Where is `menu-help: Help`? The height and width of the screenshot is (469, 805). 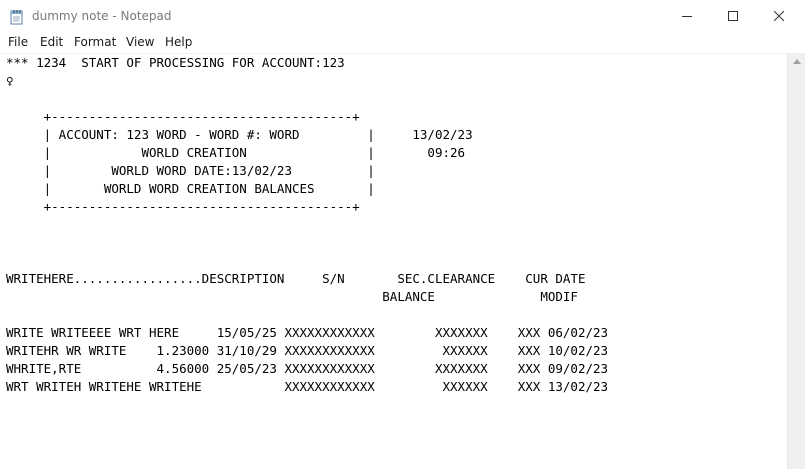
menu-help: Help is located at coordinates (178, 42).